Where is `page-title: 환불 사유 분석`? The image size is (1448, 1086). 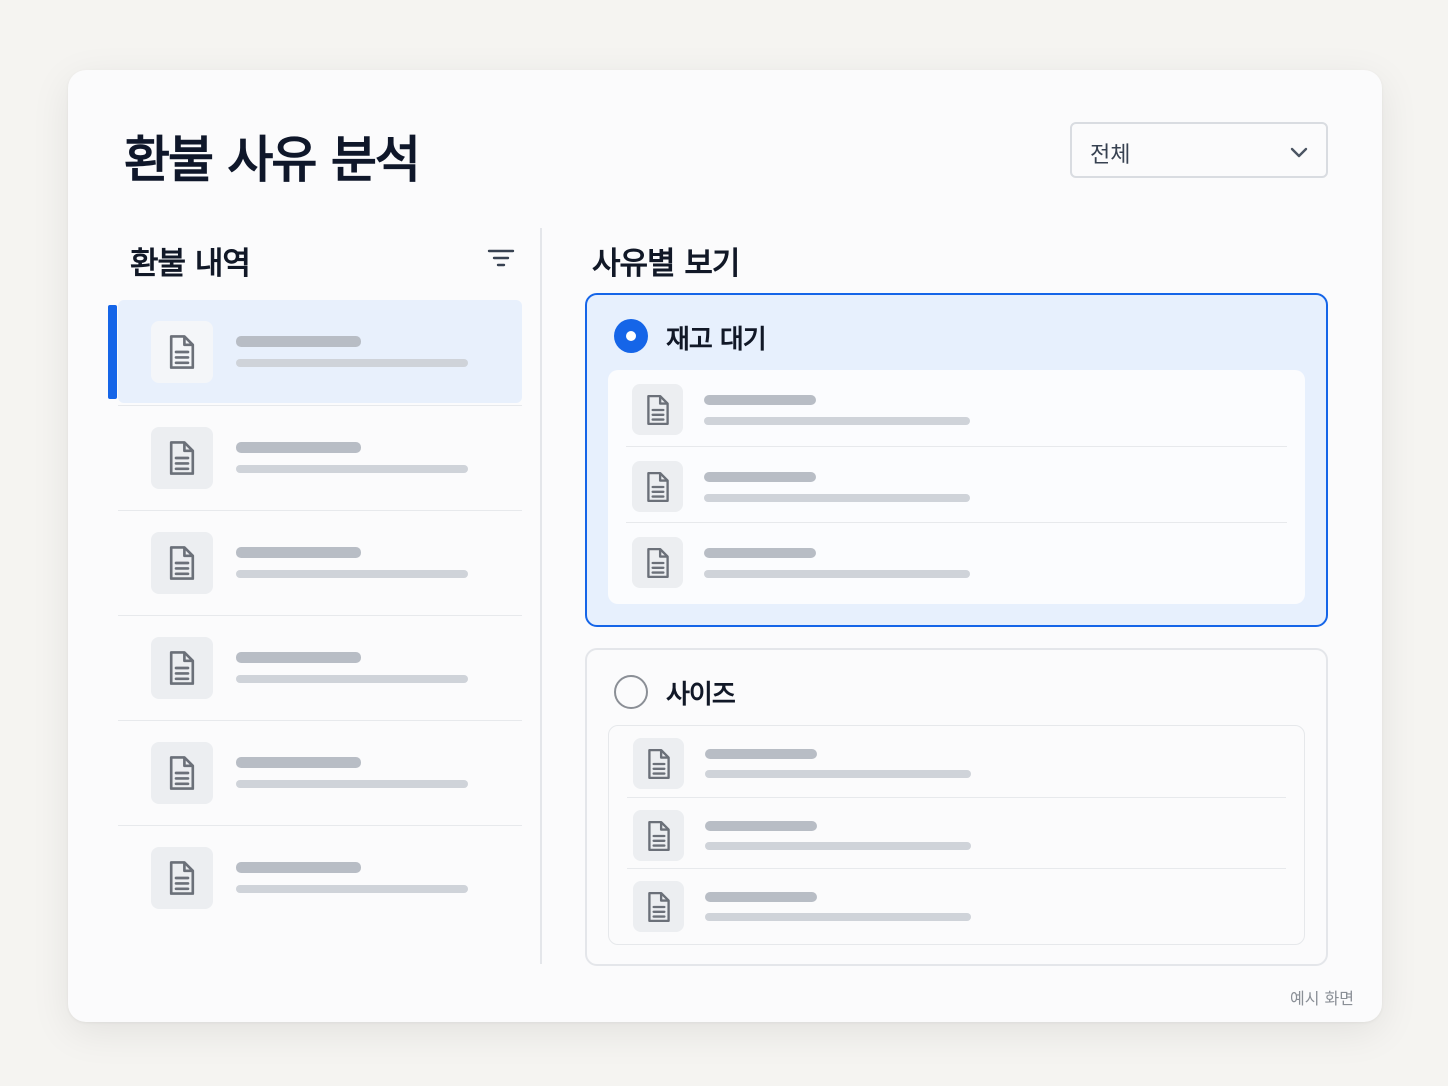
page-title: 환불 사유 분석 is located at coordinates (272, 160).